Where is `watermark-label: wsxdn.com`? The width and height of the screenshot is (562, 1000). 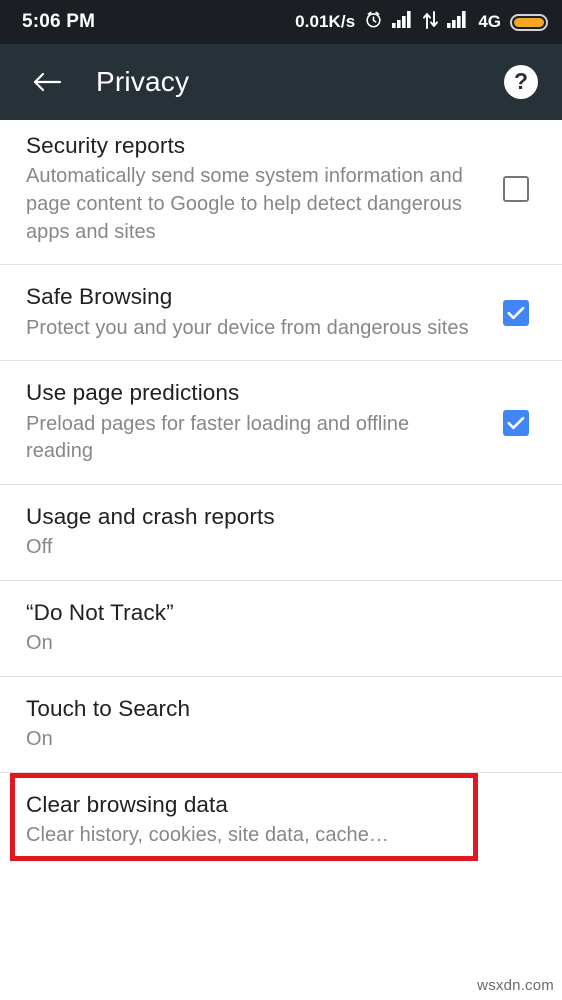
watermark-label: wsxdn.com is located at coordinates (515, 985).